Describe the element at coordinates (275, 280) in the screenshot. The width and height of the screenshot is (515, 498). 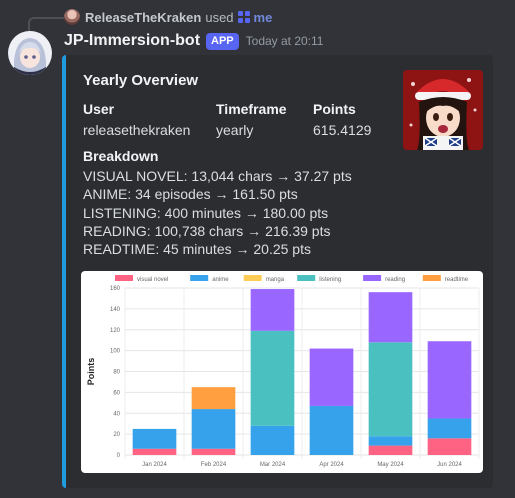
I see `legend-label-2: manga` at that location.